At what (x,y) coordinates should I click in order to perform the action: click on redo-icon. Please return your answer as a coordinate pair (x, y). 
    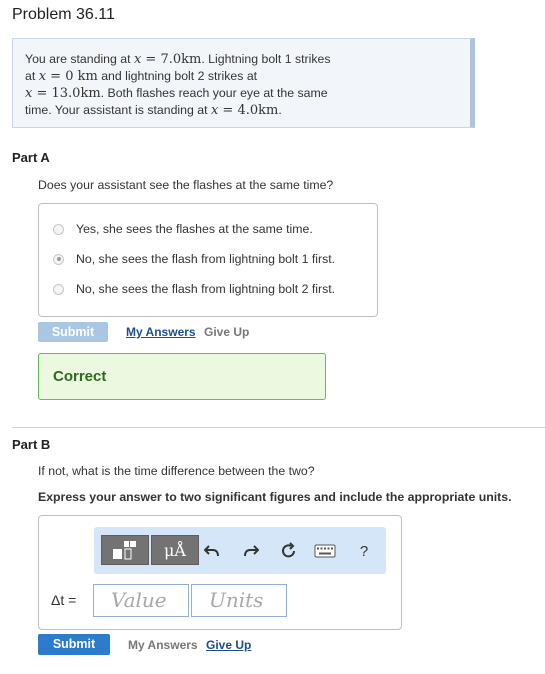
    Looking at the image, I should click on (251, 551).